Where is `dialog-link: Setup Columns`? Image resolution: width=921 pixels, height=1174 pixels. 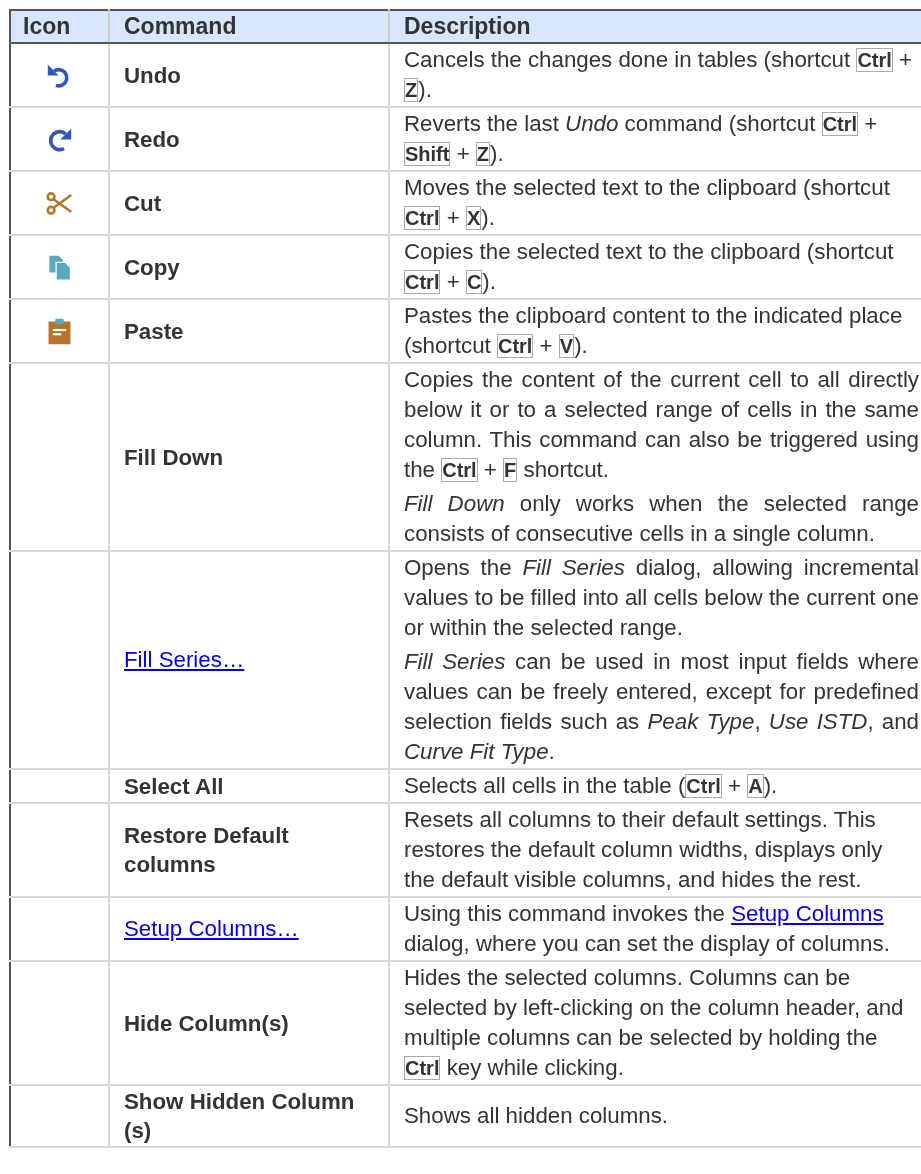
dialog-link: Setup Columns is located at coordinates (807, 913).